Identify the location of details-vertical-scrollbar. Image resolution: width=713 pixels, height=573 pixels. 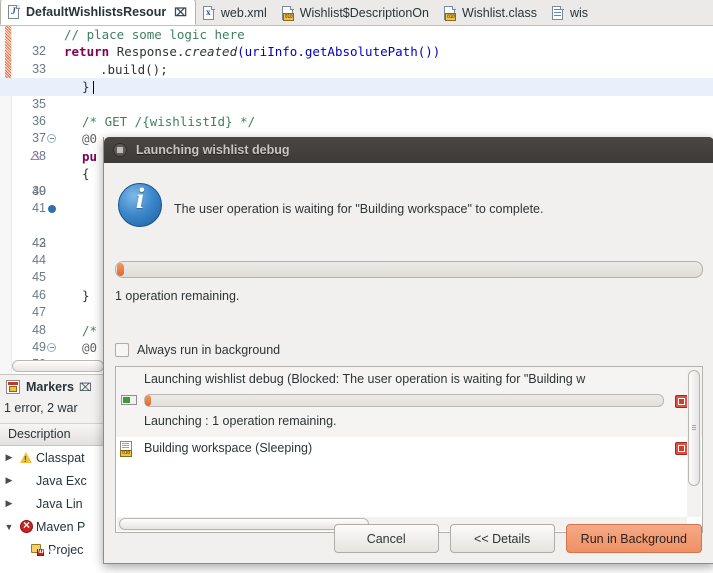
(694, 442).